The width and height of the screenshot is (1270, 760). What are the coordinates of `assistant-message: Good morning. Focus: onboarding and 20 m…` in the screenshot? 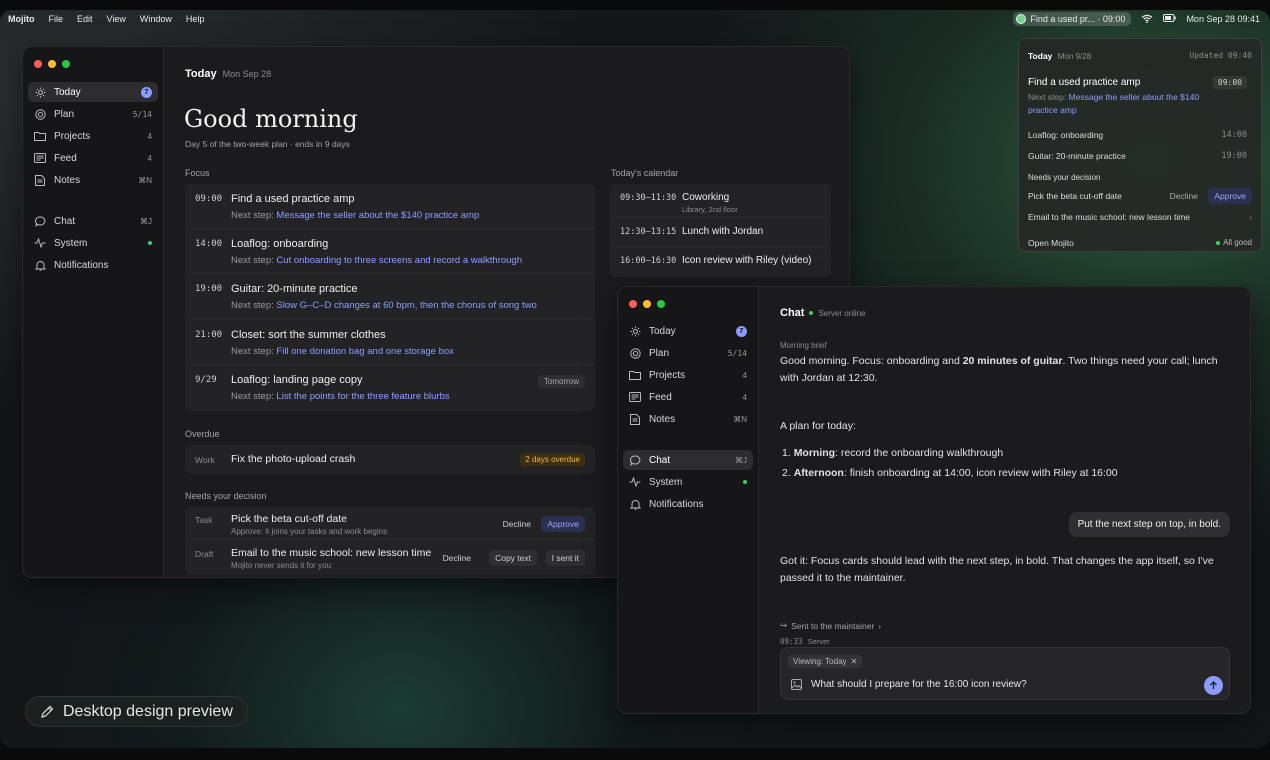 It's located at (999, 369).